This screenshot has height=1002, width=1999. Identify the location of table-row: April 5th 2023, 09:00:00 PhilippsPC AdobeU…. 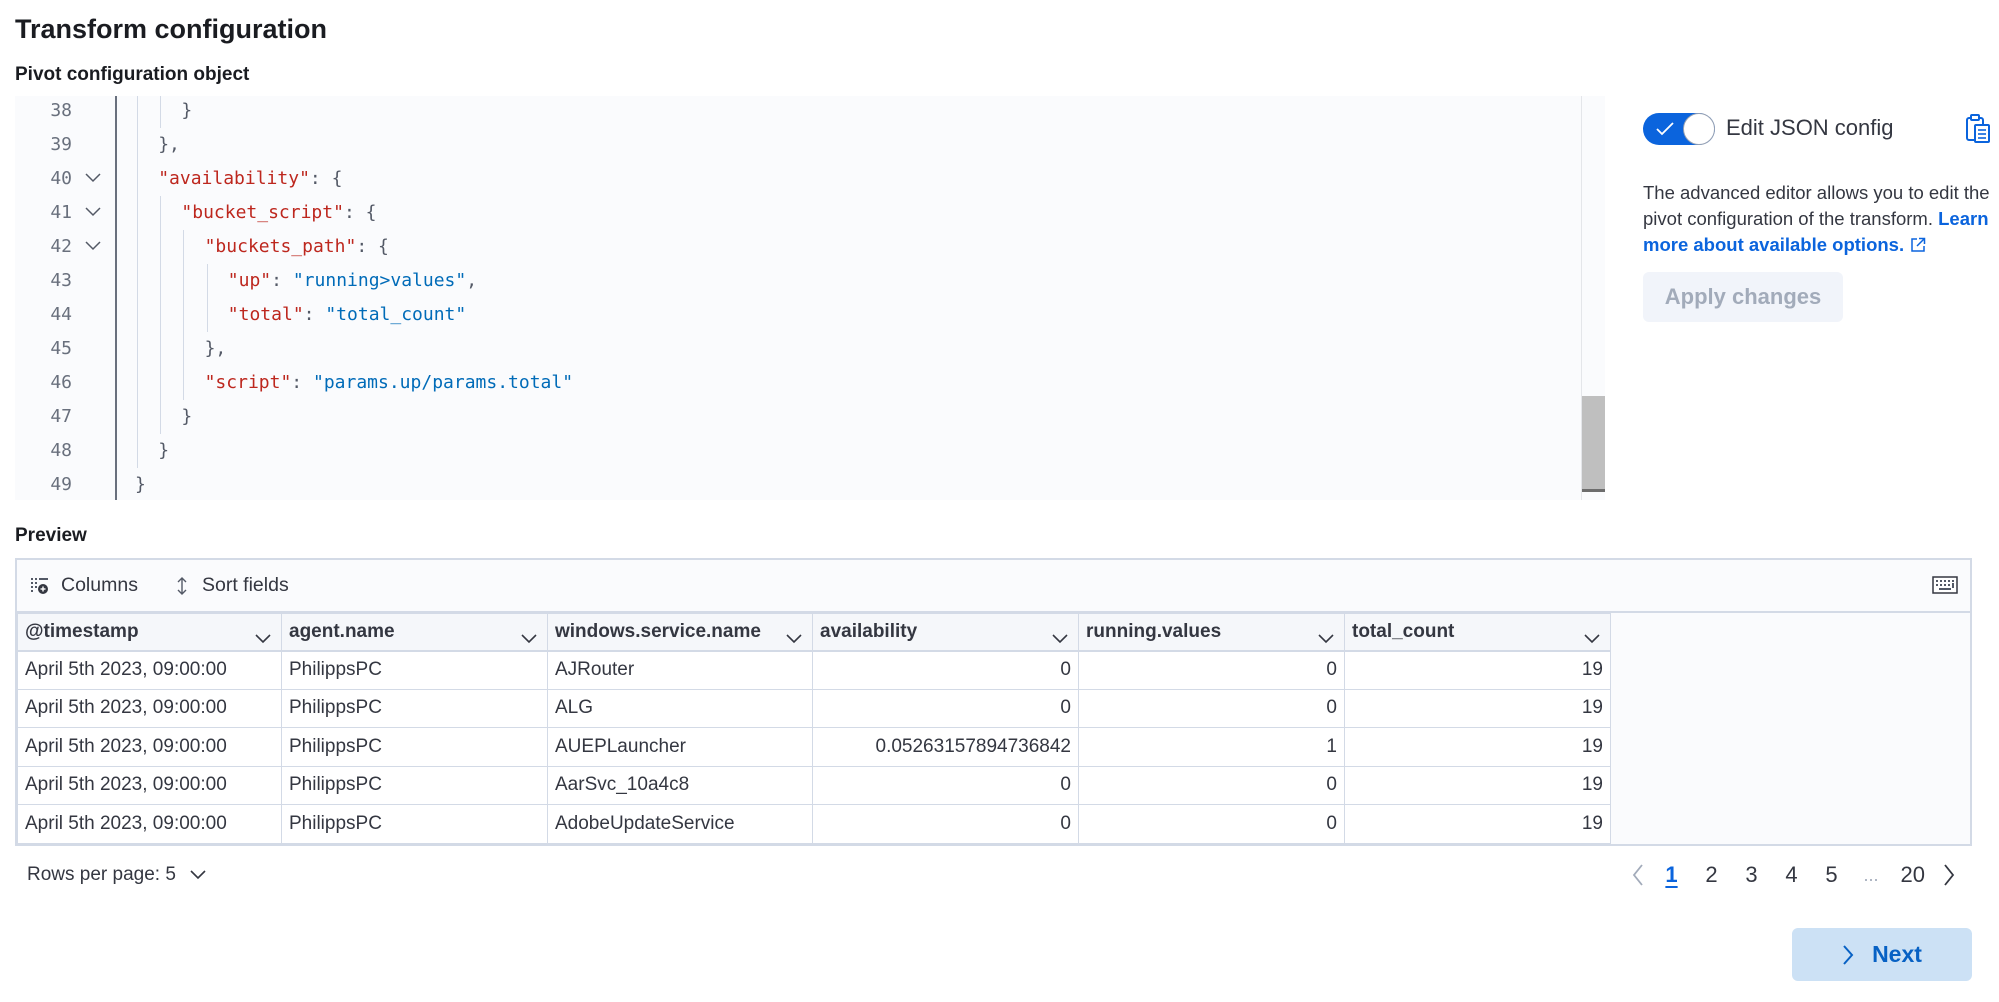
(814, 824).